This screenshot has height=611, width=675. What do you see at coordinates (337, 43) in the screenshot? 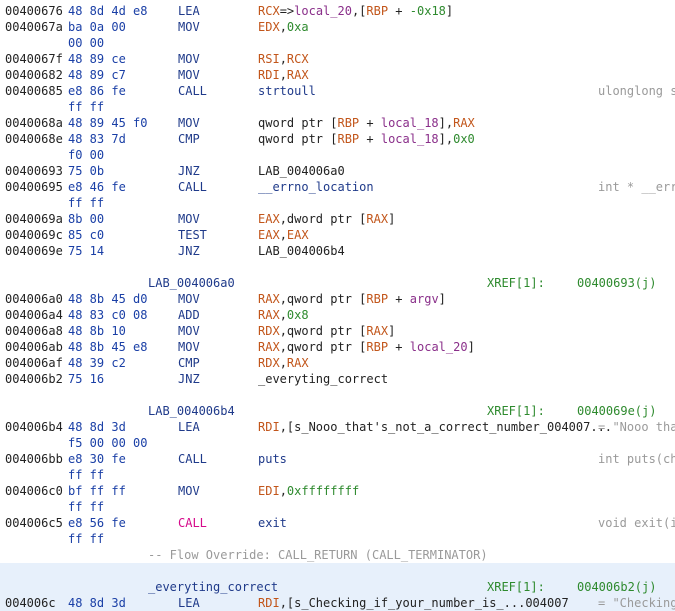
I see `instruction-row: 00 00` at bounding box center [337, 43].